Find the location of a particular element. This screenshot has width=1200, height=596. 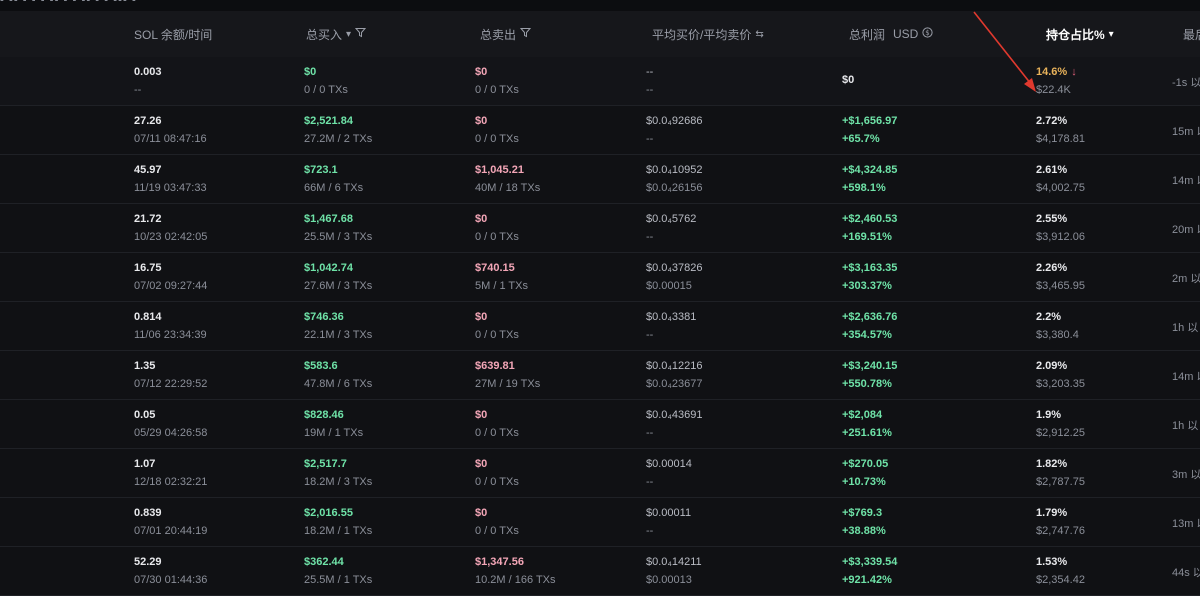

total-buy-detail: 22.1M / 3 TXs is located at coordinates (338, 335).